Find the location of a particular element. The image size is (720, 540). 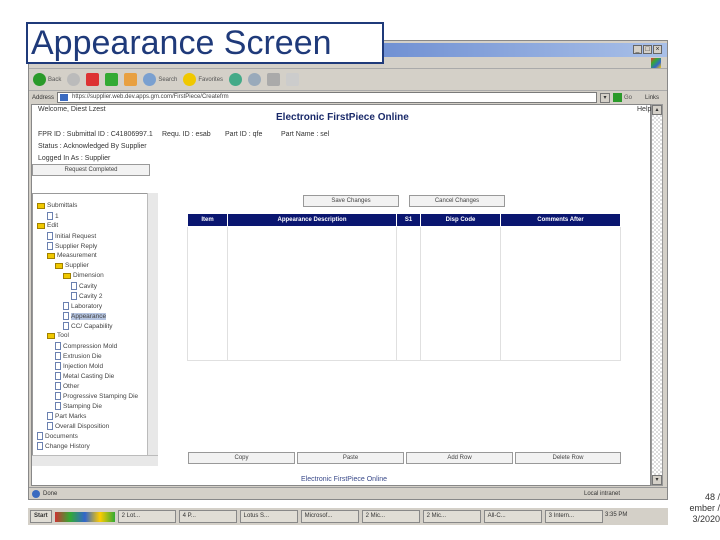

copy-button: Copy is located at coordinates (241, 458).